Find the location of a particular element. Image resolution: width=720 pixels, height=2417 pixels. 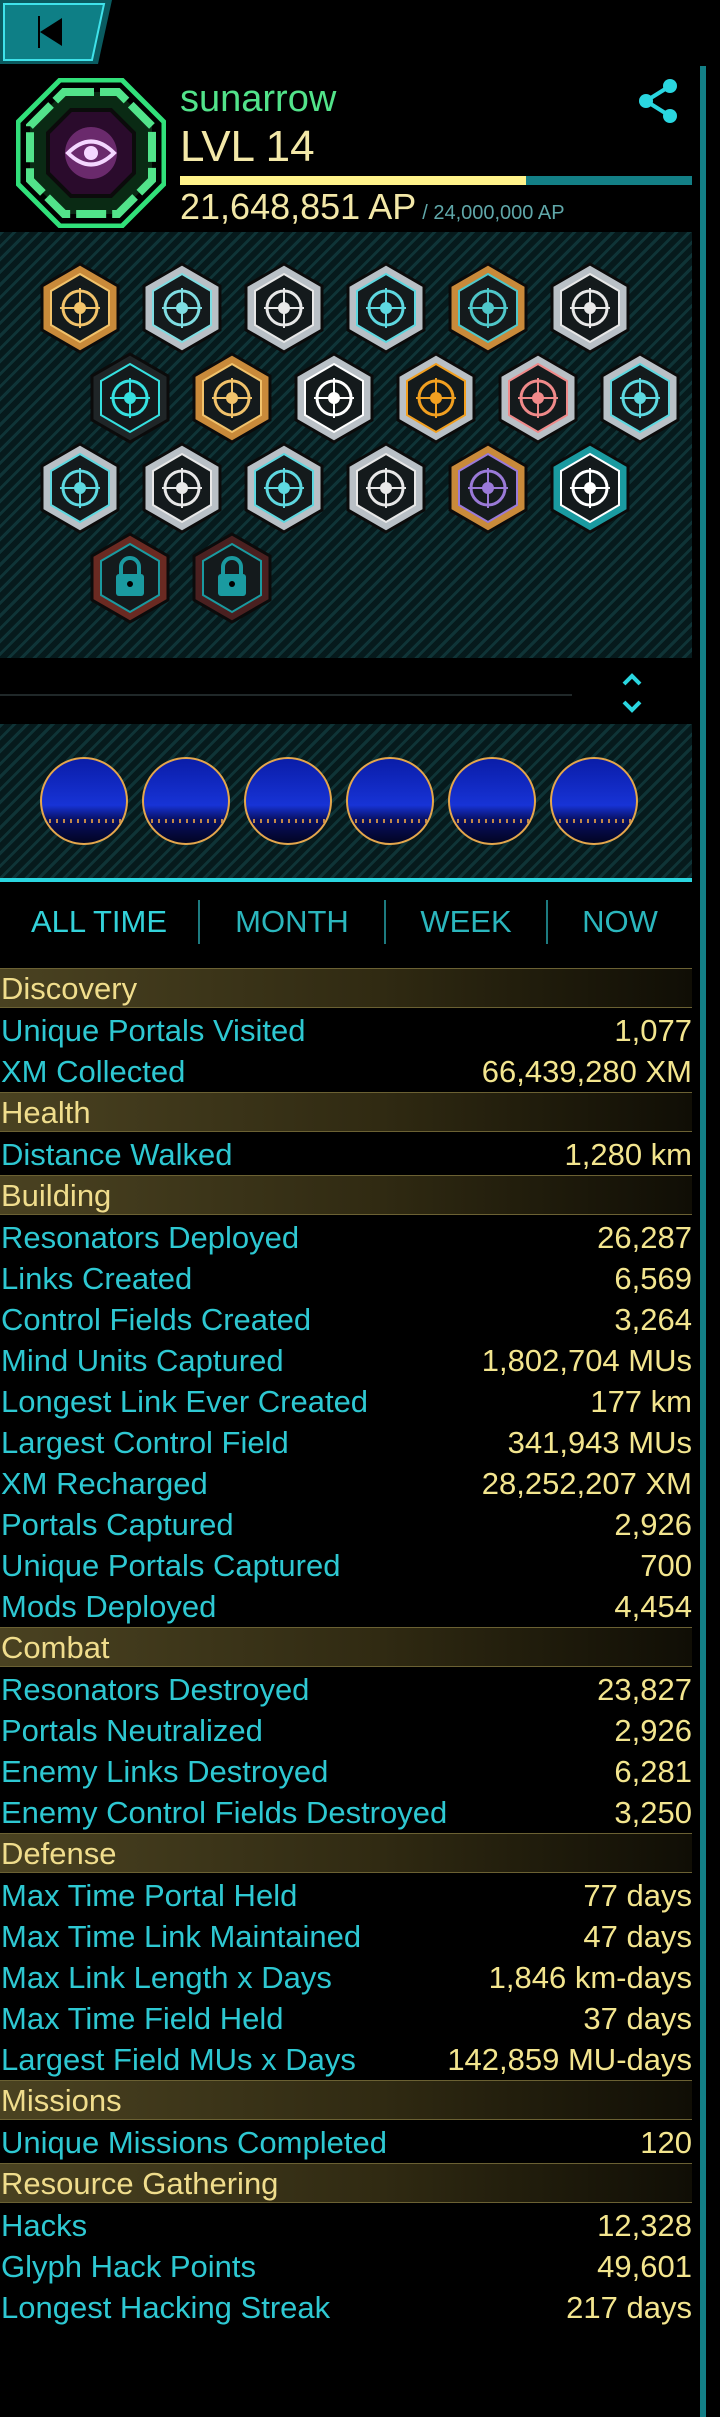

stat-row: Control Fields Created 3,264 is located at coordinates (346, 1319).